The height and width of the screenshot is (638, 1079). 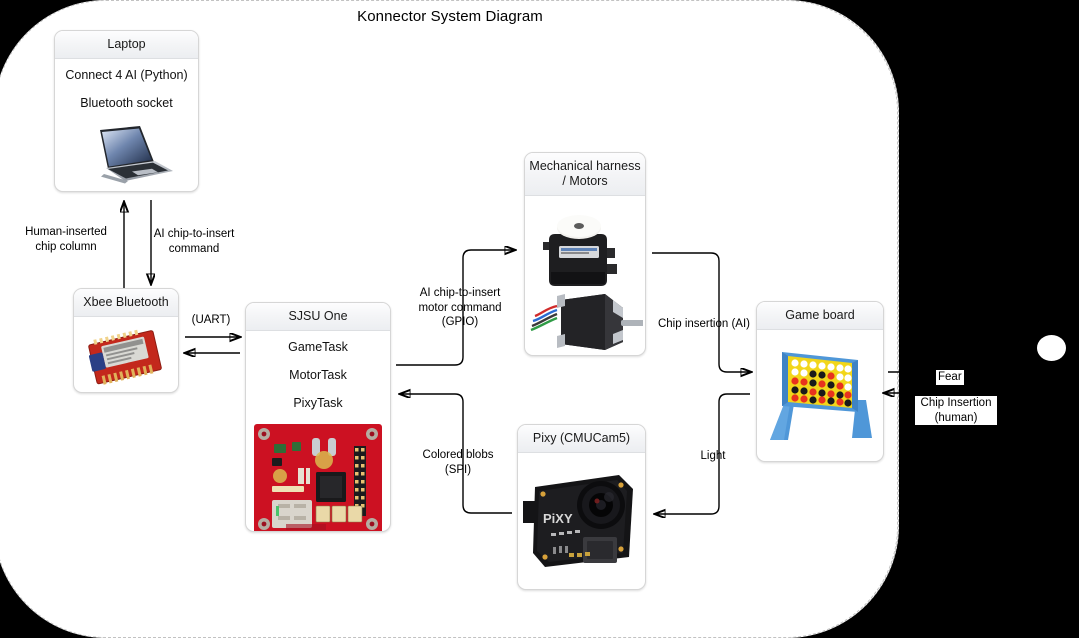 I want to click on edge-label-human-chip-column: Human-inserted chip column, so click(x=66, y=239).